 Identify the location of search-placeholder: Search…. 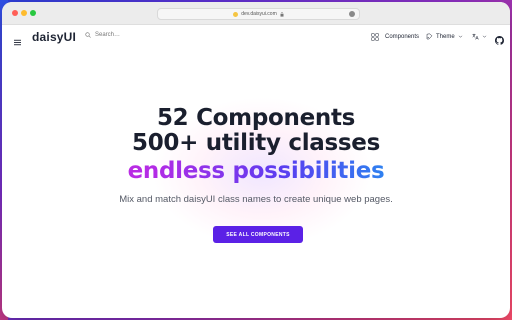
(108, 35).